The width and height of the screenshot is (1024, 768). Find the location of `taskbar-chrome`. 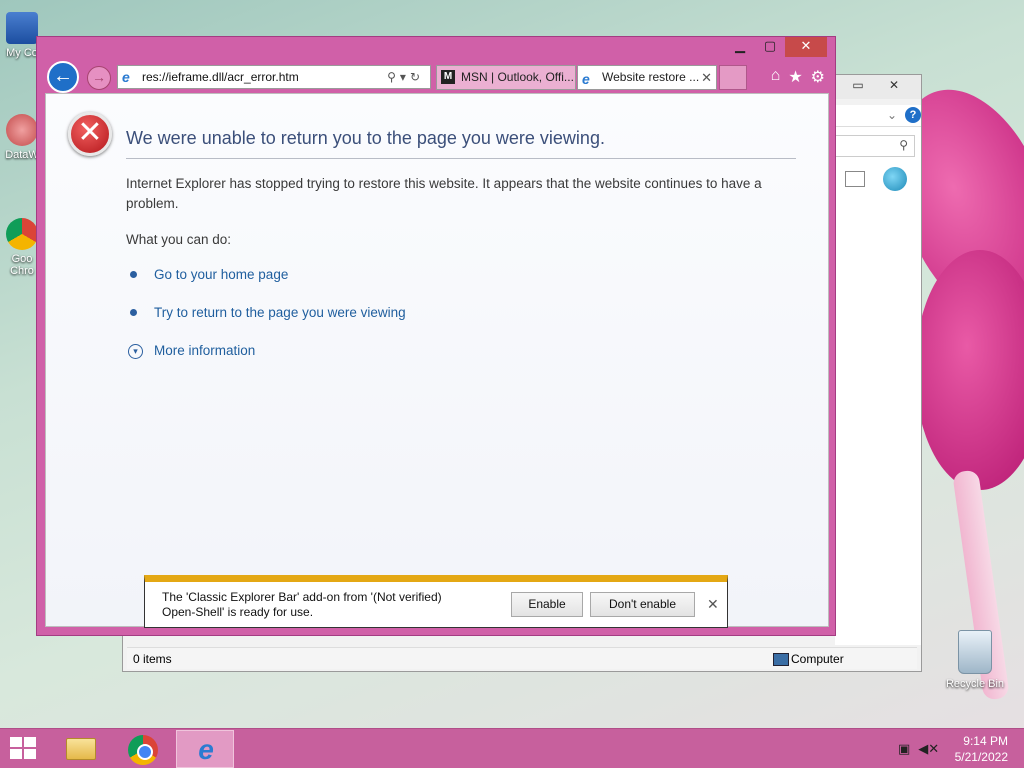

taskbar-chrome is located at coordinates (143, 749).